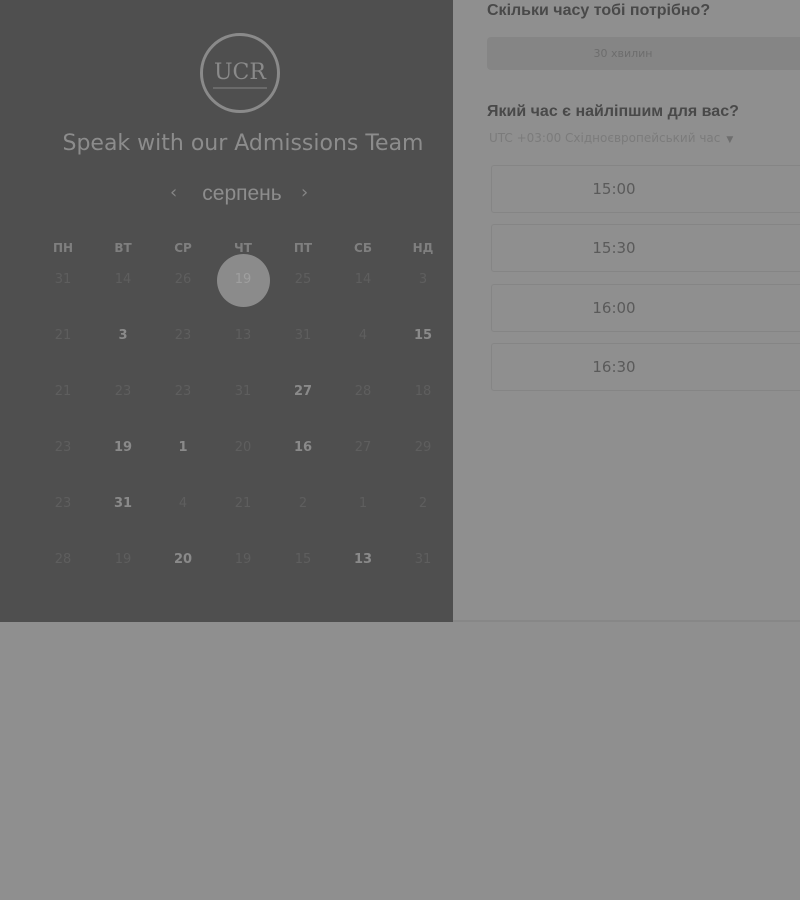 The image size is (800, 900). I want to click on calendar-day-number: 26, so click(183, 279).